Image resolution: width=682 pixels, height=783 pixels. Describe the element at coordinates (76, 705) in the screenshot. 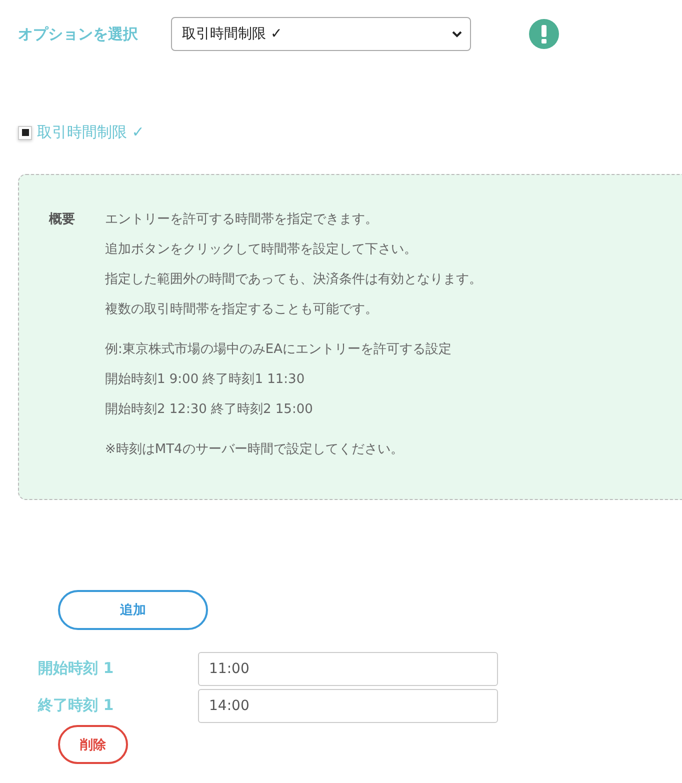

I see `end-time-label: 終了時刻 1` at that location.